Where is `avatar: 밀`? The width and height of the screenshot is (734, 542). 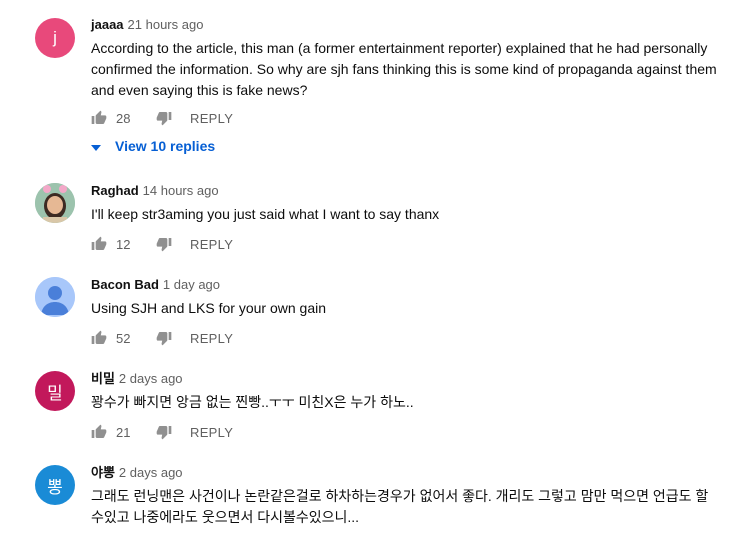 avatar: 밀 is located at coordinates (55, 391).